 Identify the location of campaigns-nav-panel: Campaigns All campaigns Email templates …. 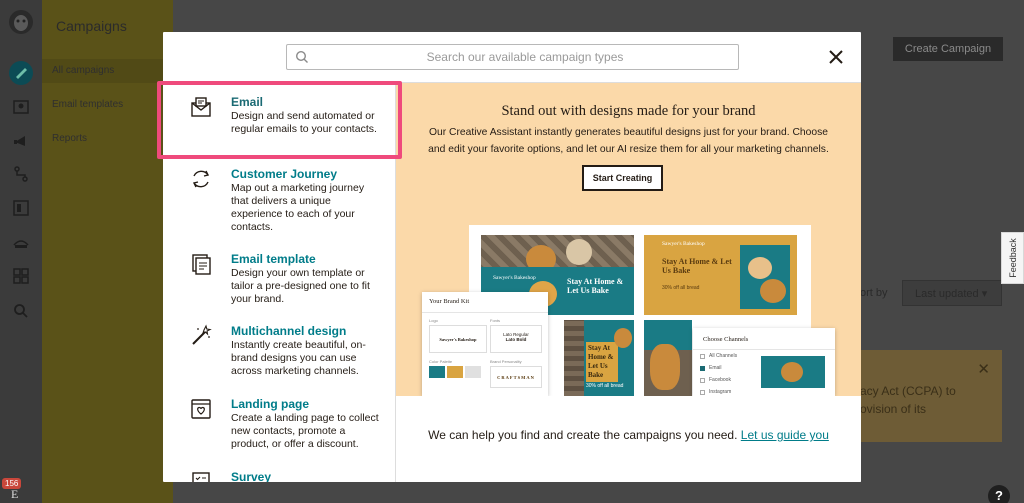
(107, 251).